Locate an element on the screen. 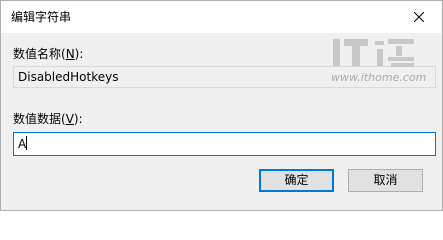  close-button is located at coordinates (419, 16).